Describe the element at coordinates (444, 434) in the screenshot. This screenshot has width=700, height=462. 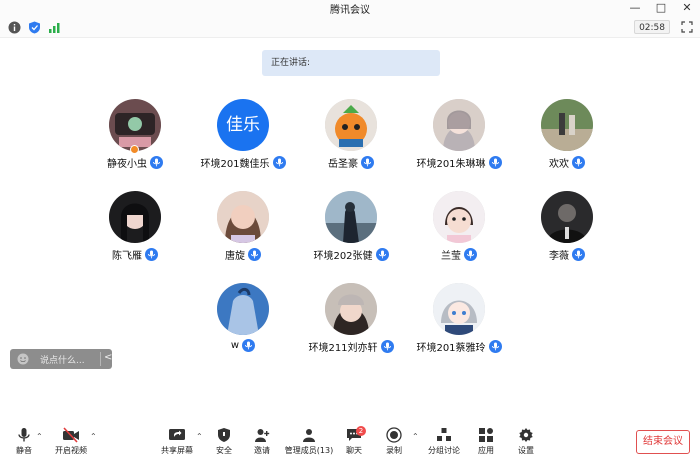
I see `breakout-icon` at that location.